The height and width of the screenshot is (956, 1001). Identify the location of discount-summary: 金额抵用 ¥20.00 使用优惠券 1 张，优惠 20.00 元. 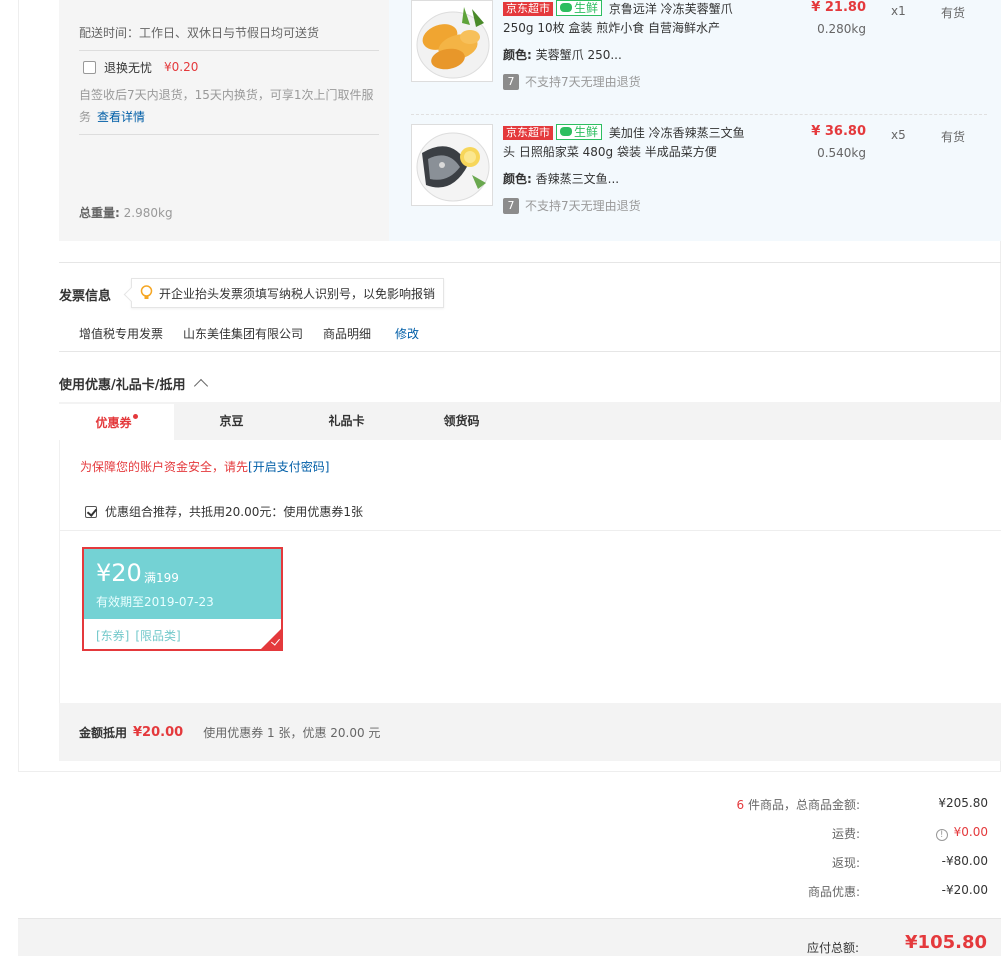
(530, 732).